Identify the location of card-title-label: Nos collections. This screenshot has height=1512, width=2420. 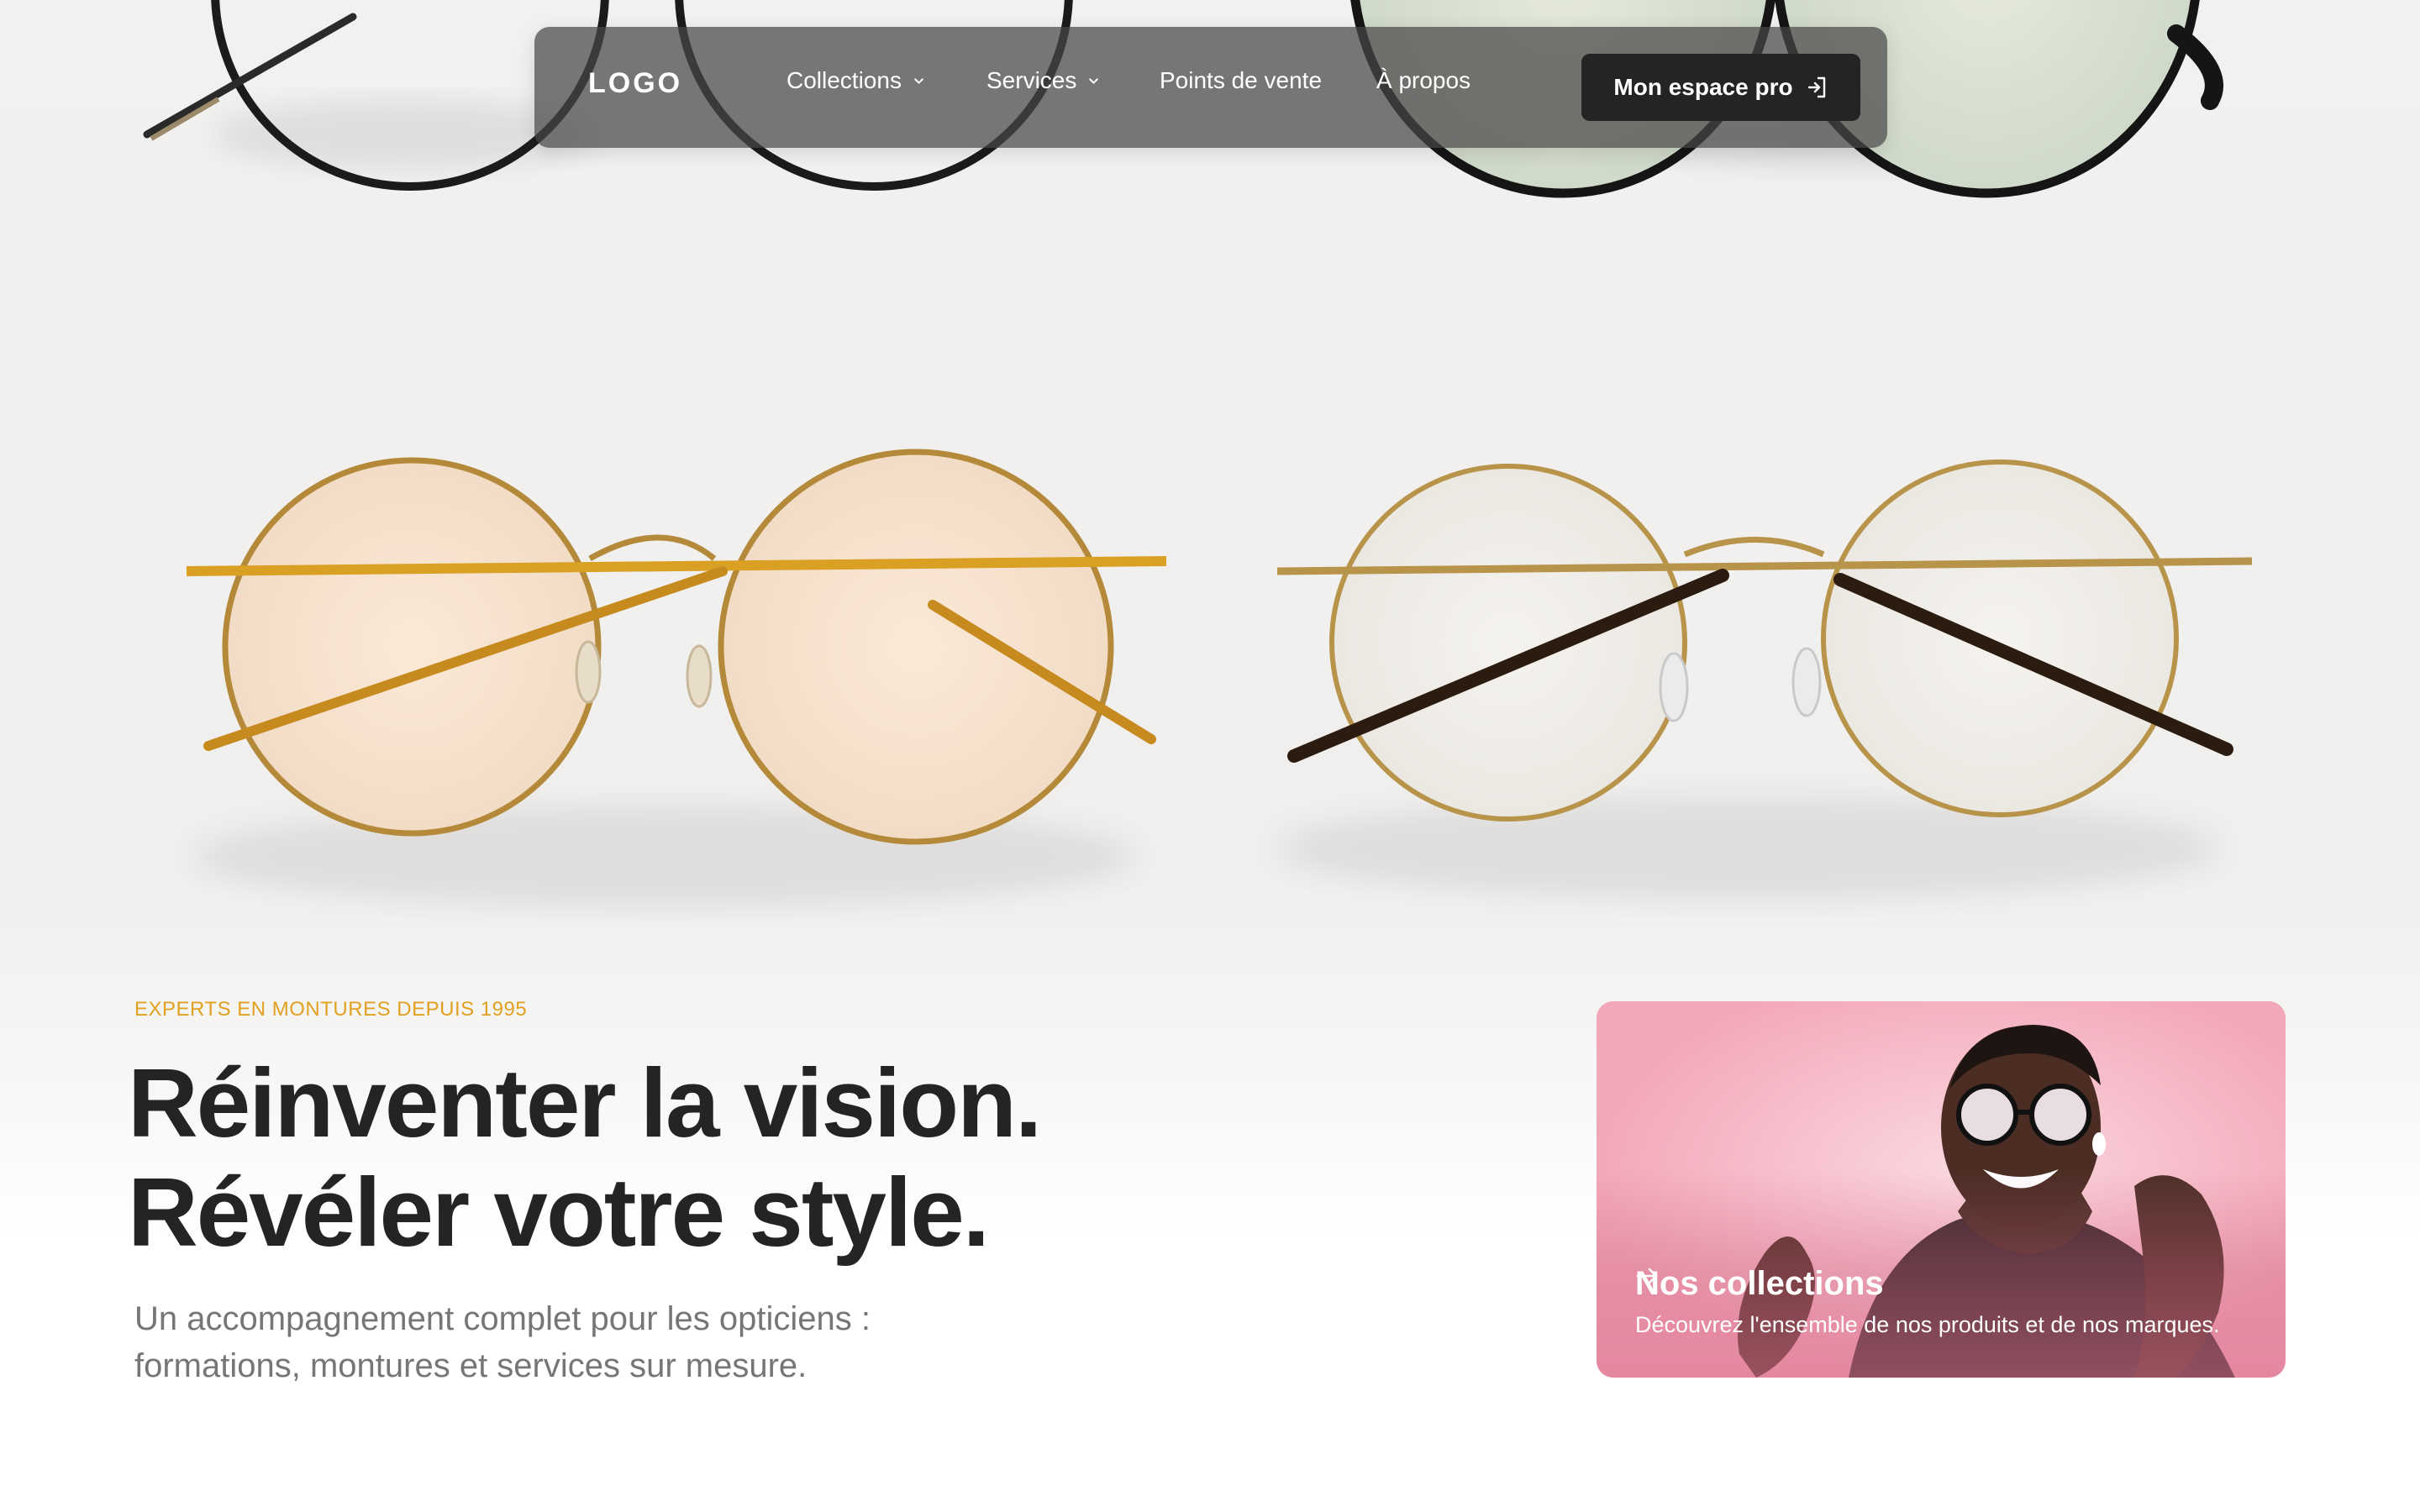
(1759, 1283).